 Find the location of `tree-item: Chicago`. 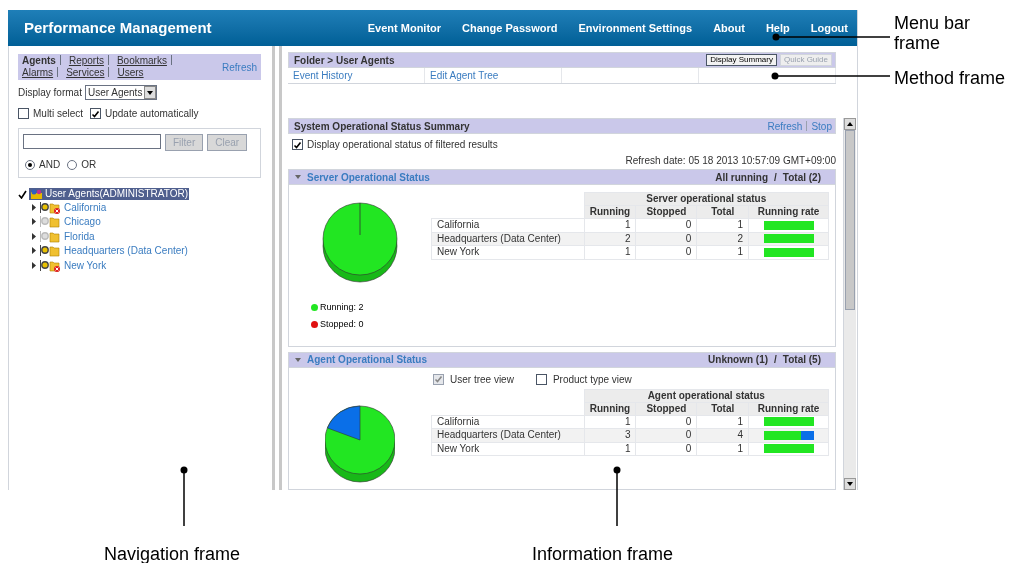

tree-item: Chicago is located at coordinates (82, 222).